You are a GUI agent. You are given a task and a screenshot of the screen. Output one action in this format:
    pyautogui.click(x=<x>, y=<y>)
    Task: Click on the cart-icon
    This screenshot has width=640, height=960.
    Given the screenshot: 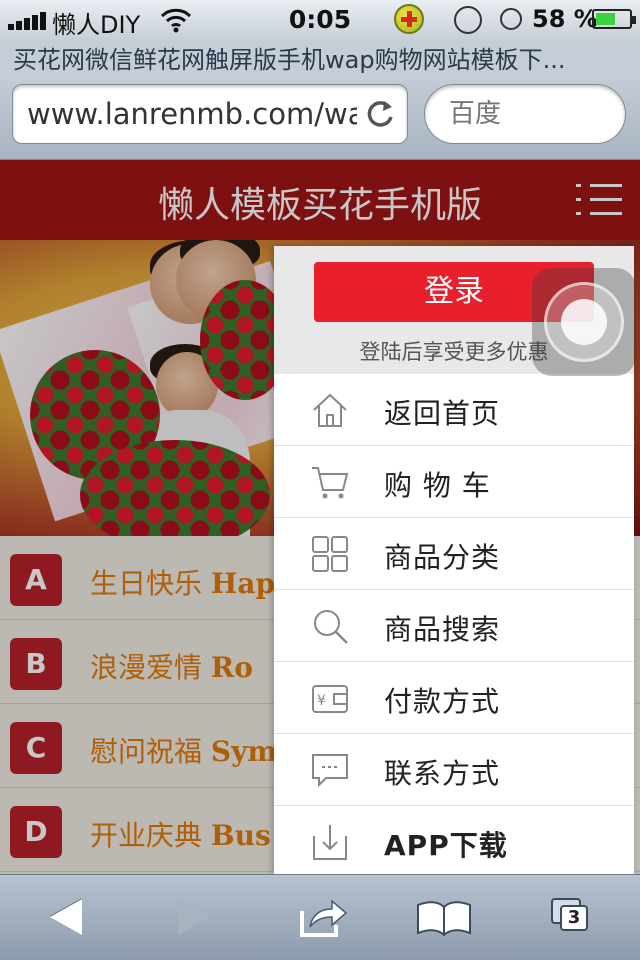 What is the action you would take?
    pyautogui.click(x=330, y=483)
    